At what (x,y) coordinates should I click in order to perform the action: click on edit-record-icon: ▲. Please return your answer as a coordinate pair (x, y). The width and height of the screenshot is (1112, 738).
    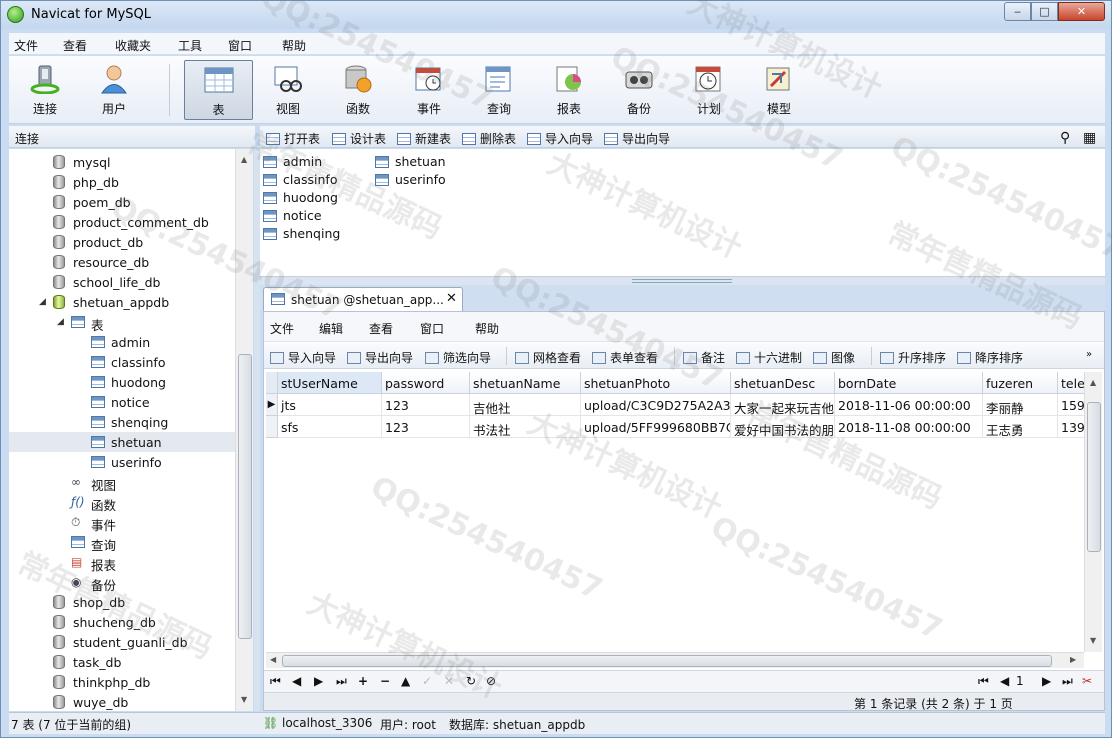
    Looking at the image, I should click on (405, 681).